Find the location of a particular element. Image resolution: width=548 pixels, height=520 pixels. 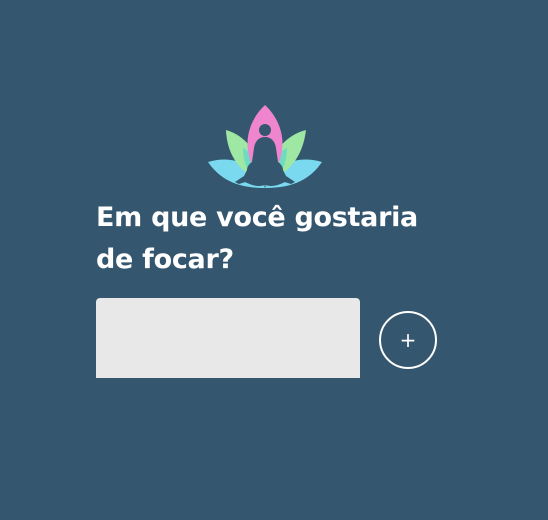

plus-icon: + is located at coordinates (408, 340).